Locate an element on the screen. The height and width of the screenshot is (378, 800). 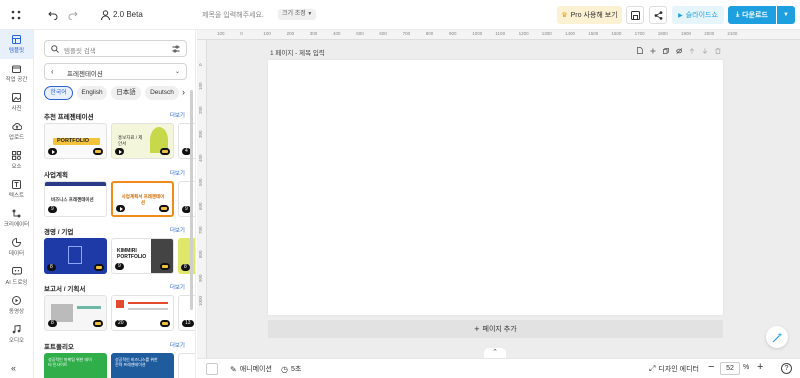
download-button: ⤓ 다운로드 is located at coordinates (752, 15).